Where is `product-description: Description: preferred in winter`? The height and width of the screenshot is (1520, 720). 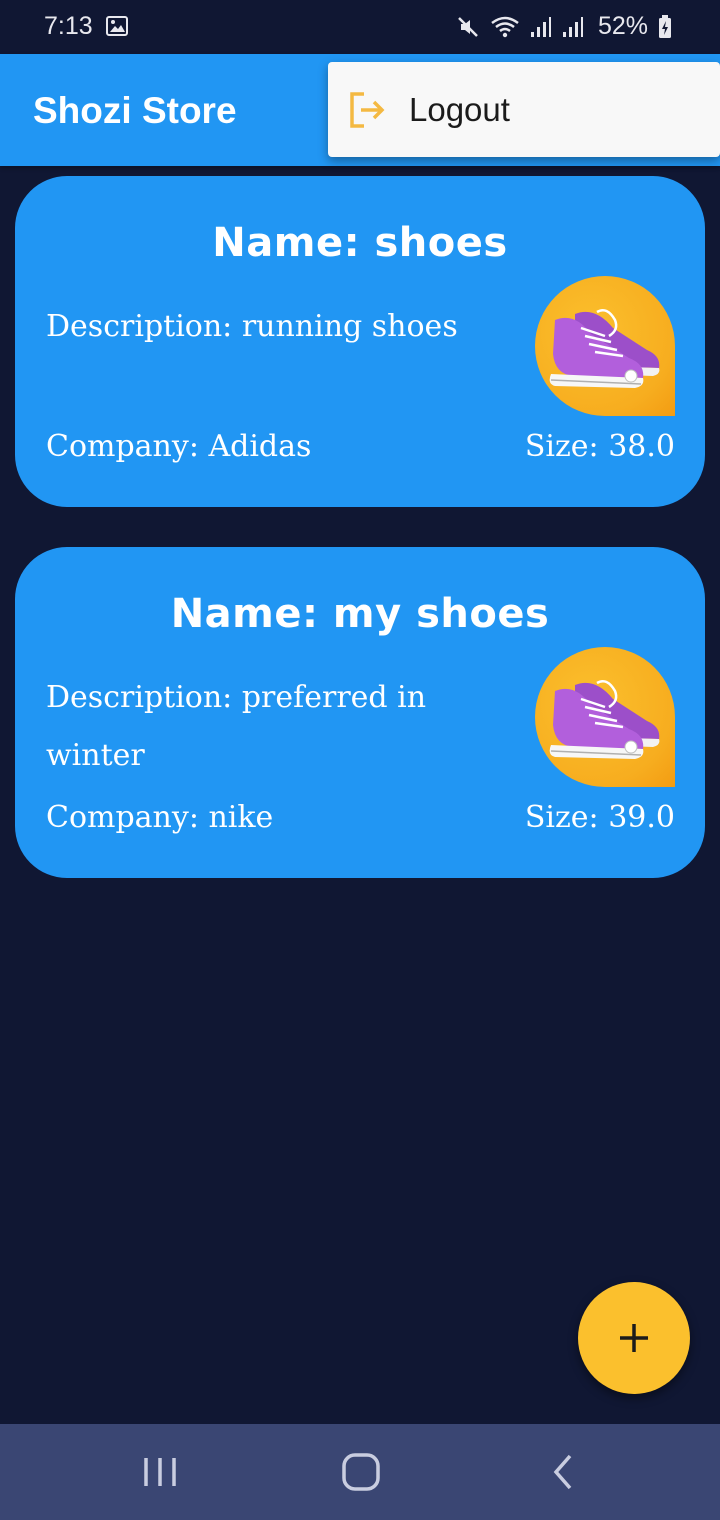
product-description: Description: preferred in winter is located at coordinates (236, 726).